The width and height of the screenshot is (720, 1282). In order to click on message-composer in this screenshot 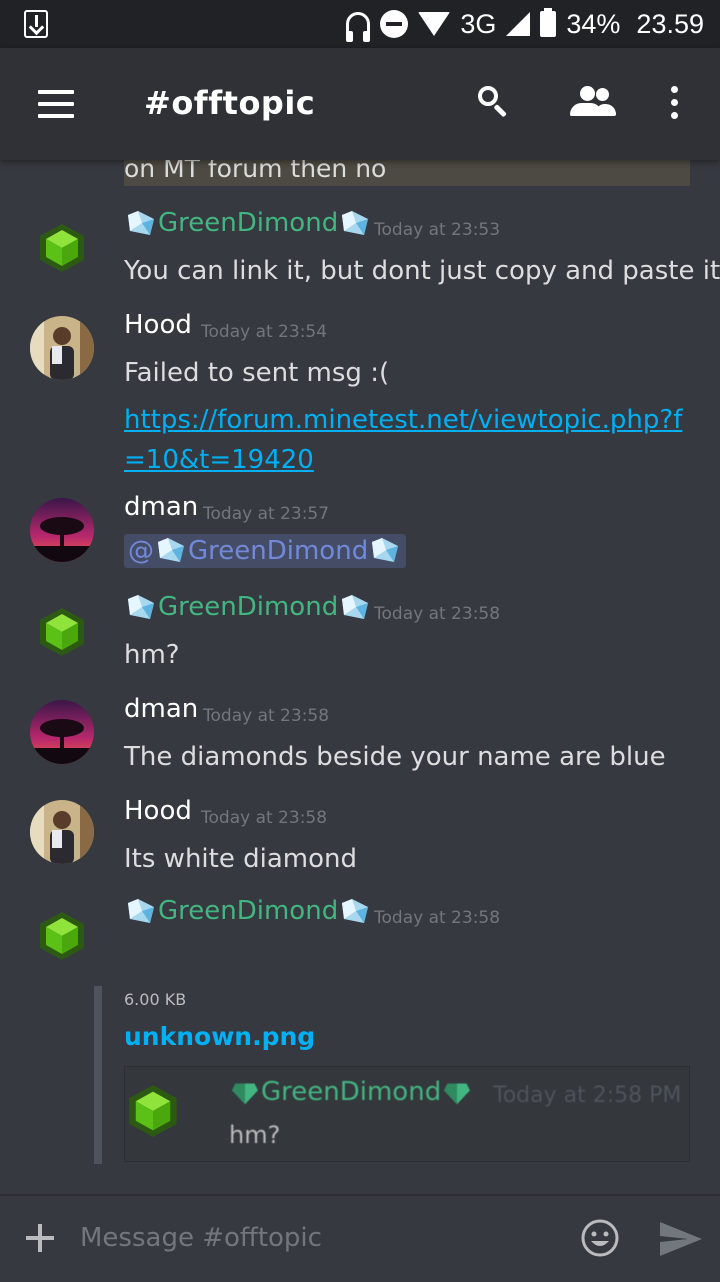, I will do `click(360, 1238)`.